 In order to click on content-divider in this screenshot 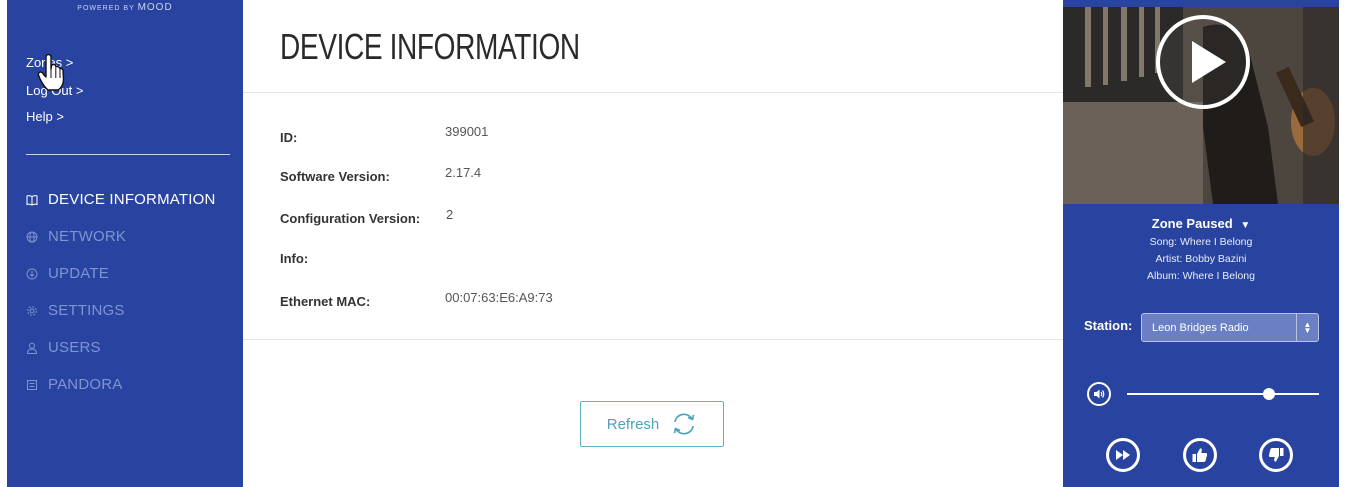, I will do `click(653, 339)`.